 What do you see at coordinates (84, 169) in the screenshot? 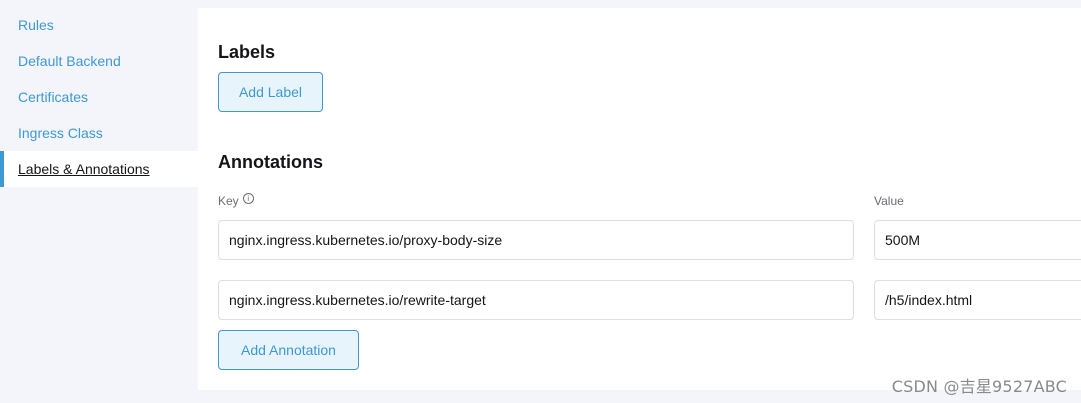
I see `sidebar-item-label: Labels & Annotations` at bounding box center [84, 169].